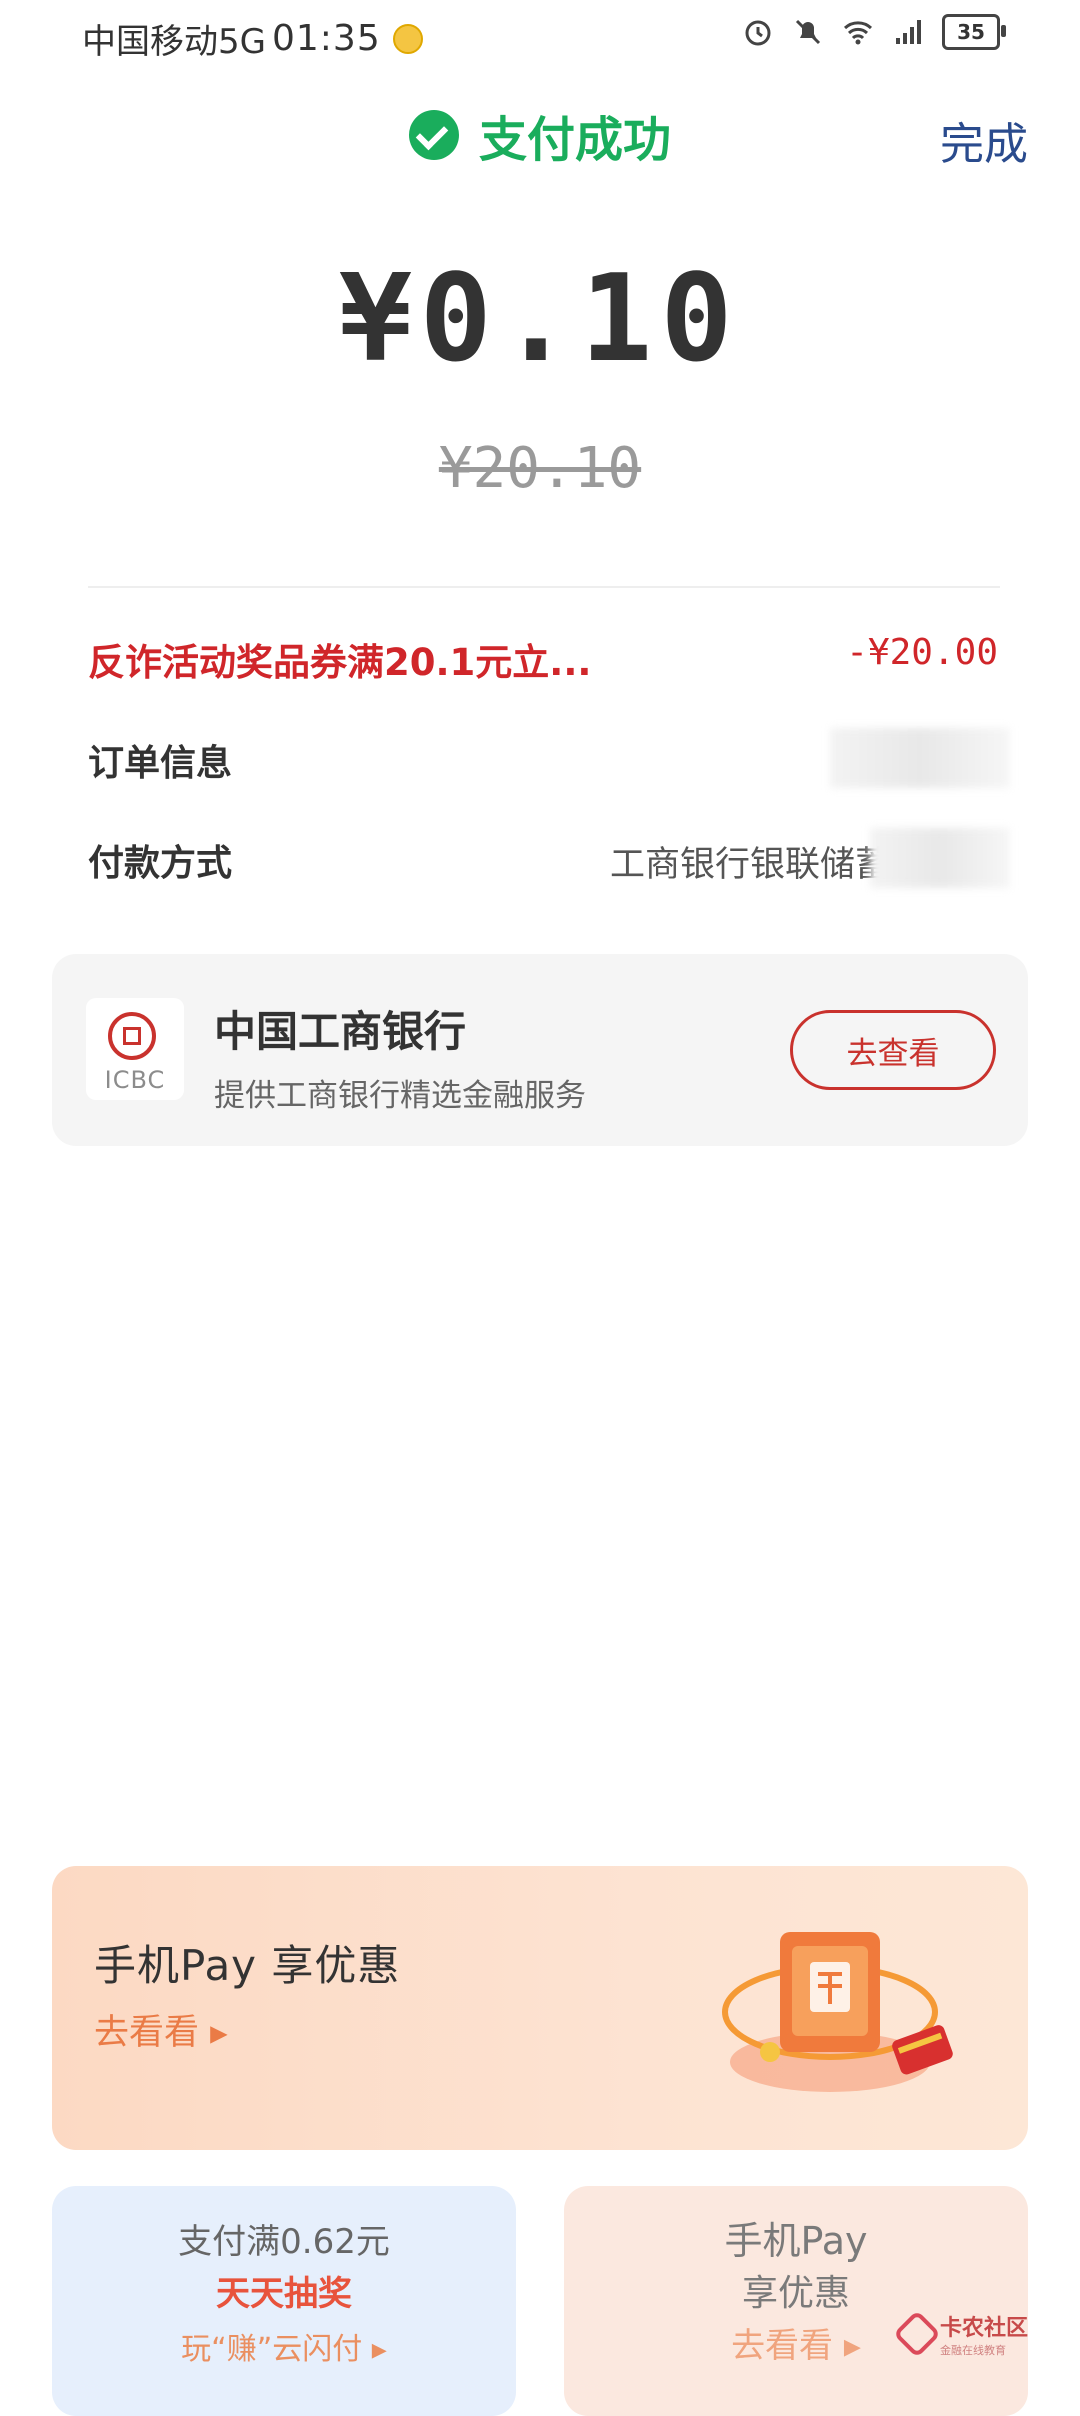 Image resolution: width=1080 pixels, height=2416 pixels. What do you see at coordinates (984, 2328) in the screenshot?
I see `watermark-main-text: 卡农社区` at bounding box center [984, 2328].